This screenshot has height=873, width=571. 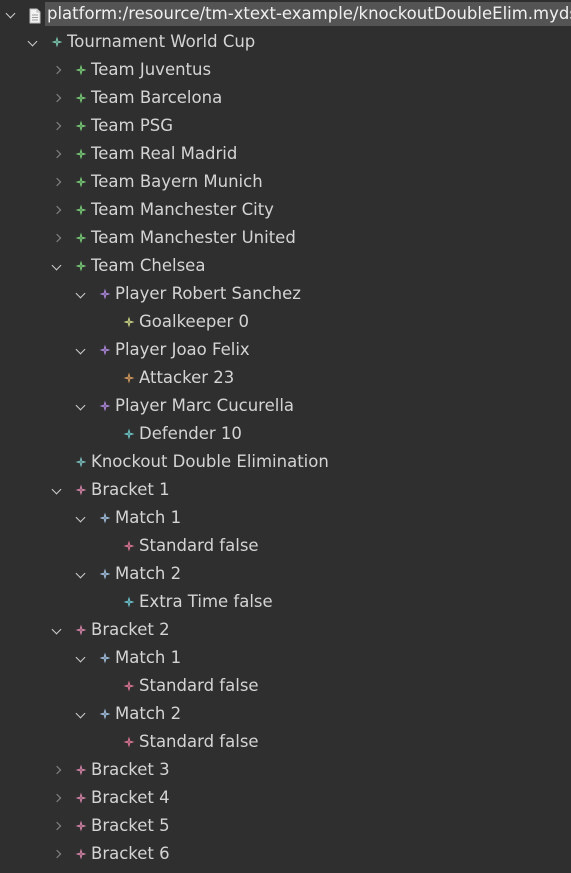 What do you see at coordinates (285, 602) in the screenshot?
I see `tree-row: Extra Time false` at bounding box center [285, 602].